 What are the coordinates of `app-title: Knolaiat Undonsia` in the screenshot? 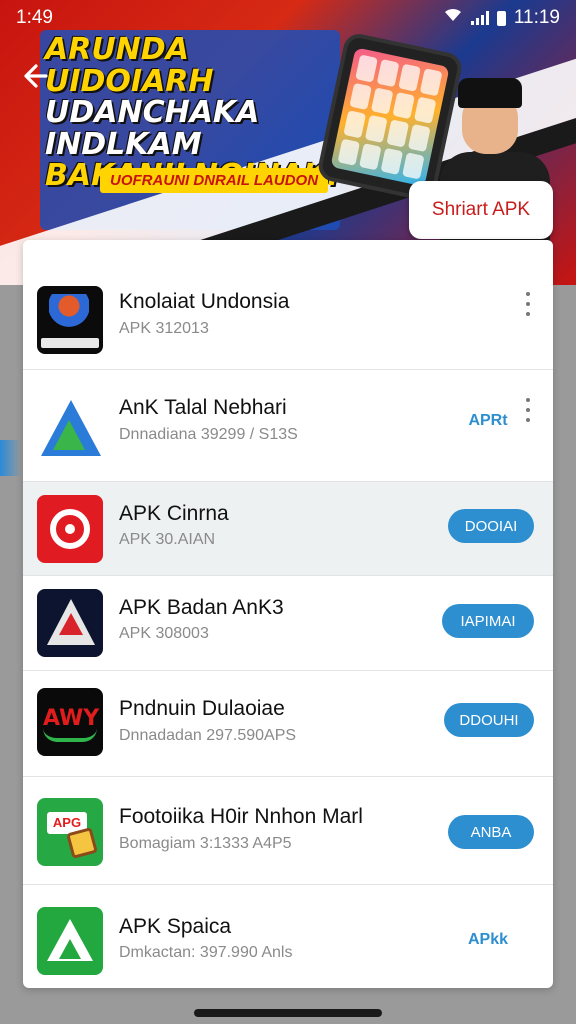 It's located at (204, 301).